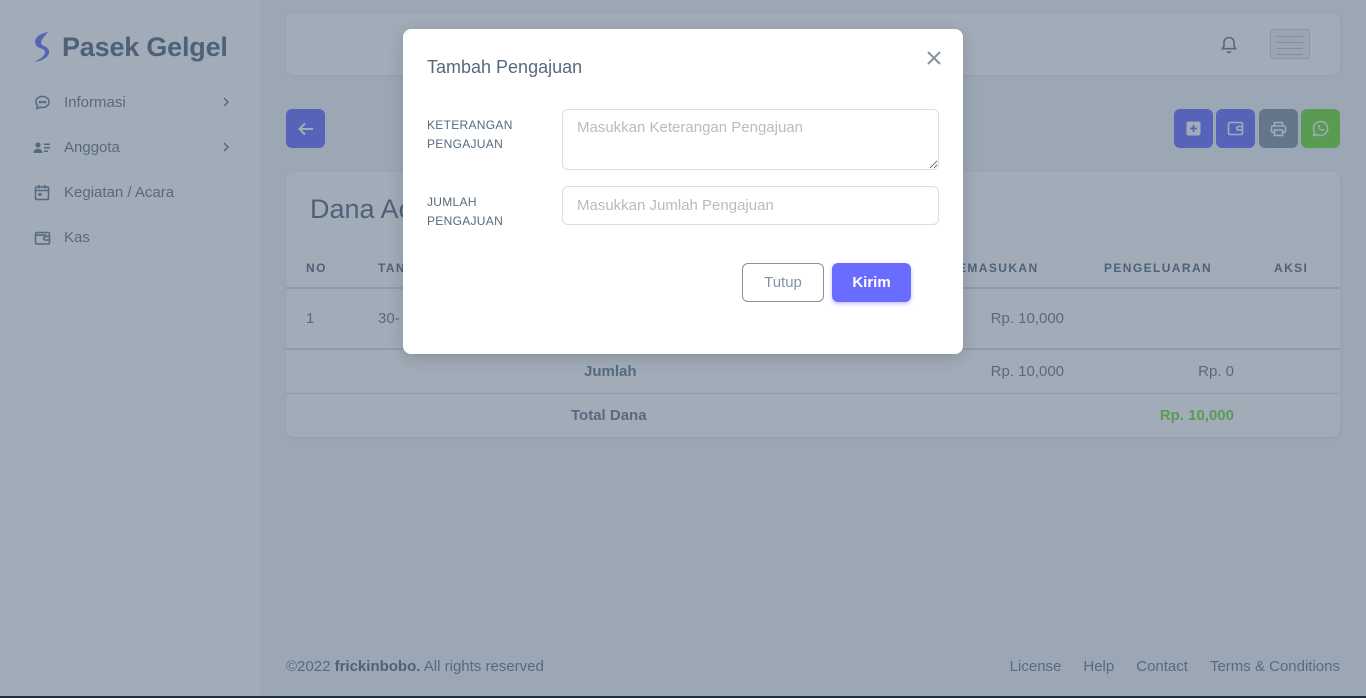 Image resolution: width=1366 pixels, height=698 pixels. What do you see at coordinates (934, 58) in the screenshot?
I see `close-icon` at bounding box center [934, 58].